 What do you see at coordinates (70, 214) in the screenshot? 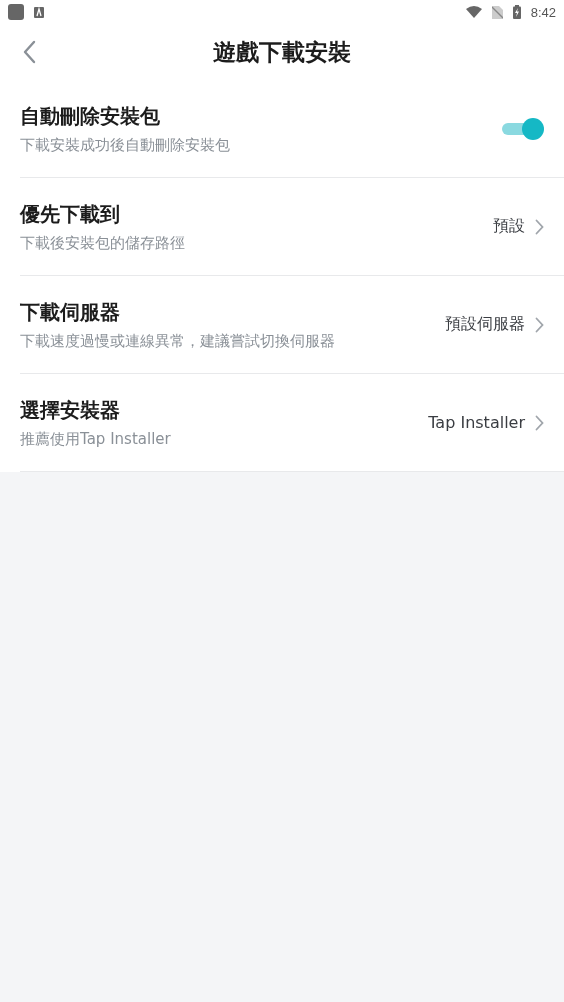
I see `setting-title: 優先下載到` at bounding box center [70, 214].